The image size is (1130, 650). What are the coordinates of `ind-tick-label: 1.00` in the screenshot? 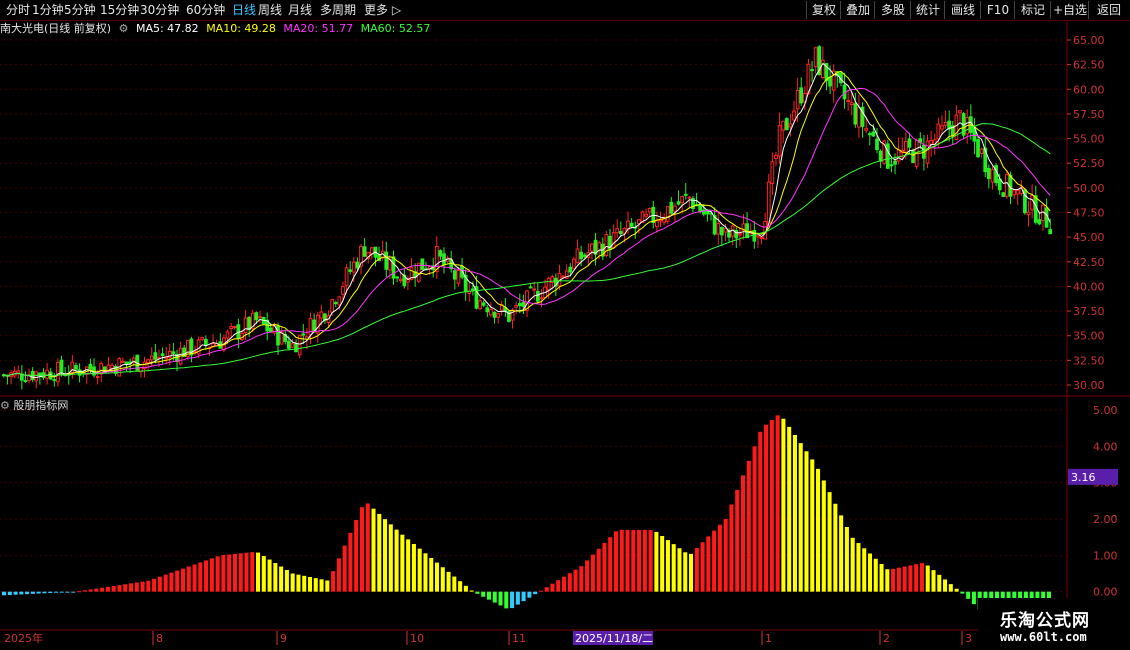 It's located at (1105, 555).